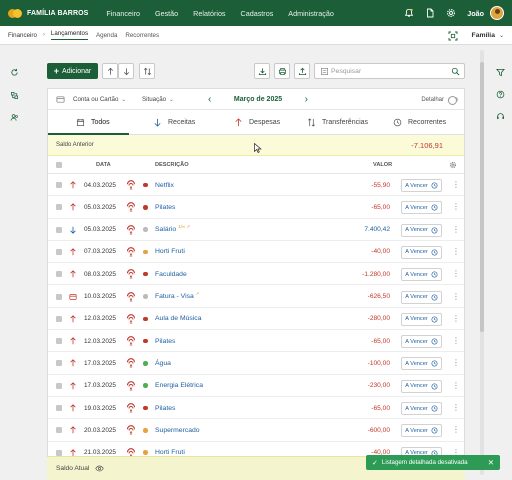  What do you see at coordinates (500, 116) in the screenshot?
I see `headset-icon` at bounding box center [500, 116].